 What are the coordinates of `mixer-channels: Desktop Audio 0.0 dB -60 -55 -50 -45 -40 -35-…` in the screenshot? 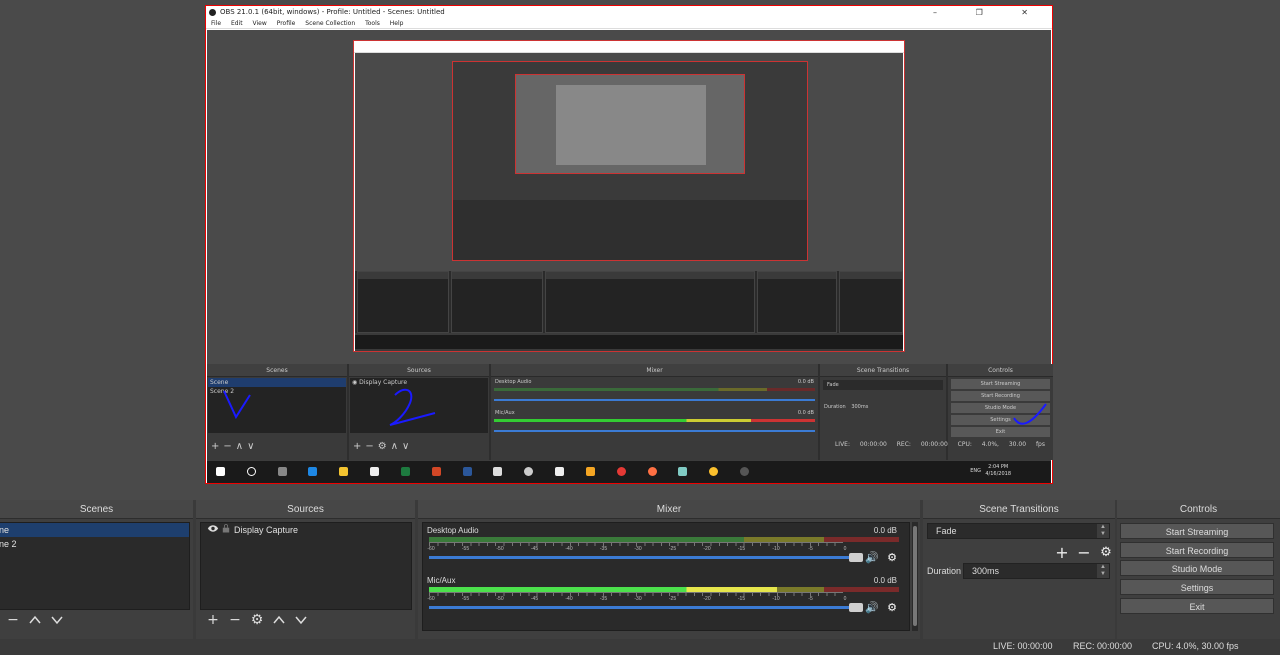 It's located at (666, 576).